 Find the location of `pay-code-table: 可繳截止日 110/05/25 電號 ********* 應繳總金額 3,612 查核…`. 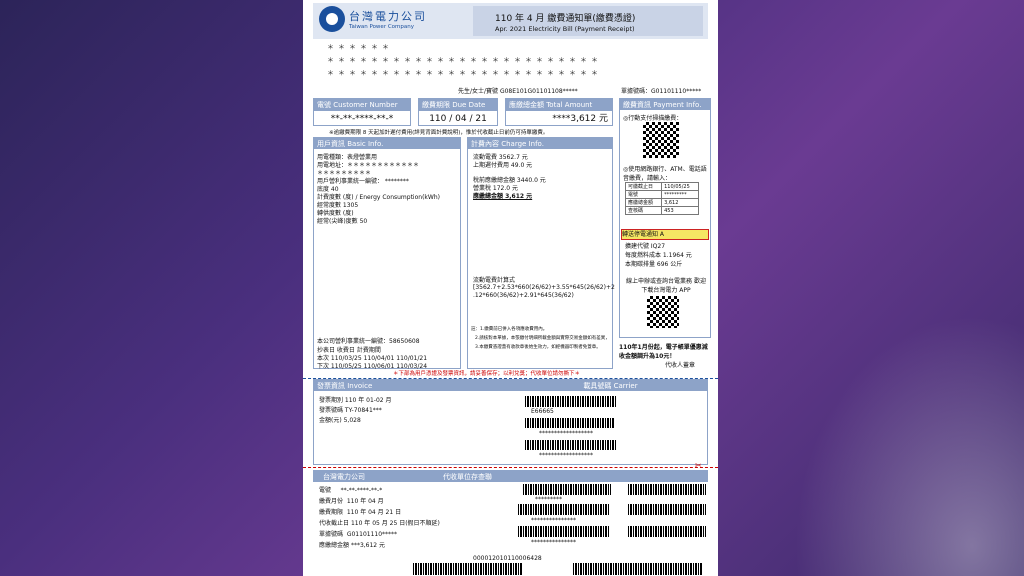

pay-code-table: 可繳截止日 110/05/25 電號 ********* 應繳總金額 3,612 查核… is located at coordinates (661, 198).